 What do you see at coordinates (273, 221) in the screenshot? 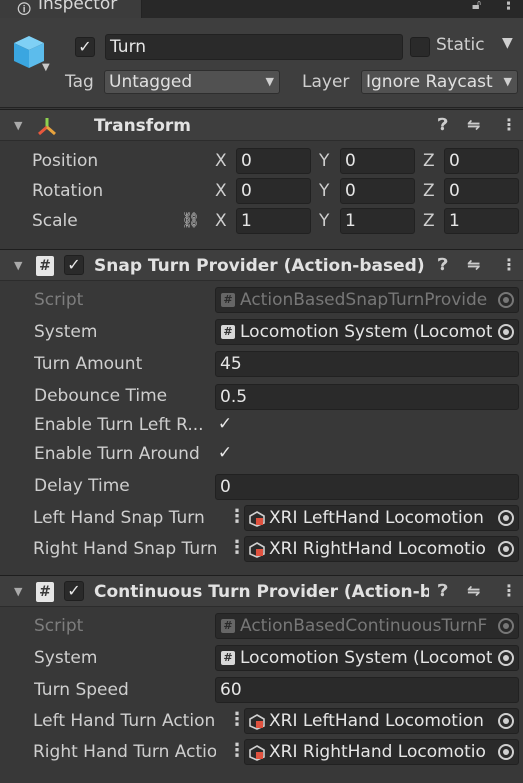
I see `scale-x-field: 1` at bounding box center [273, 221].